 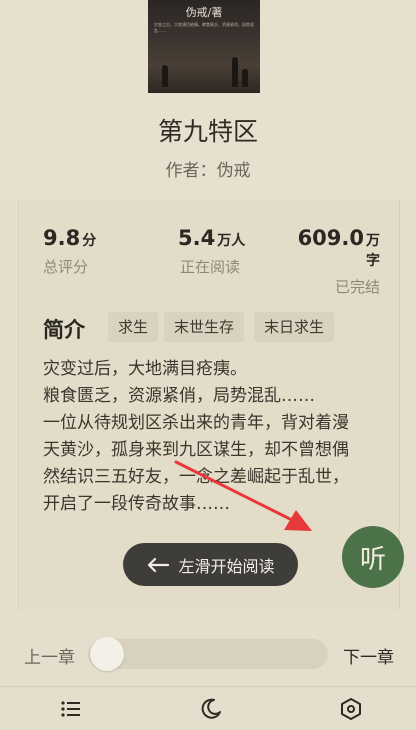 I want to click on tag-survival: 求生, so click(x=133, y=327).